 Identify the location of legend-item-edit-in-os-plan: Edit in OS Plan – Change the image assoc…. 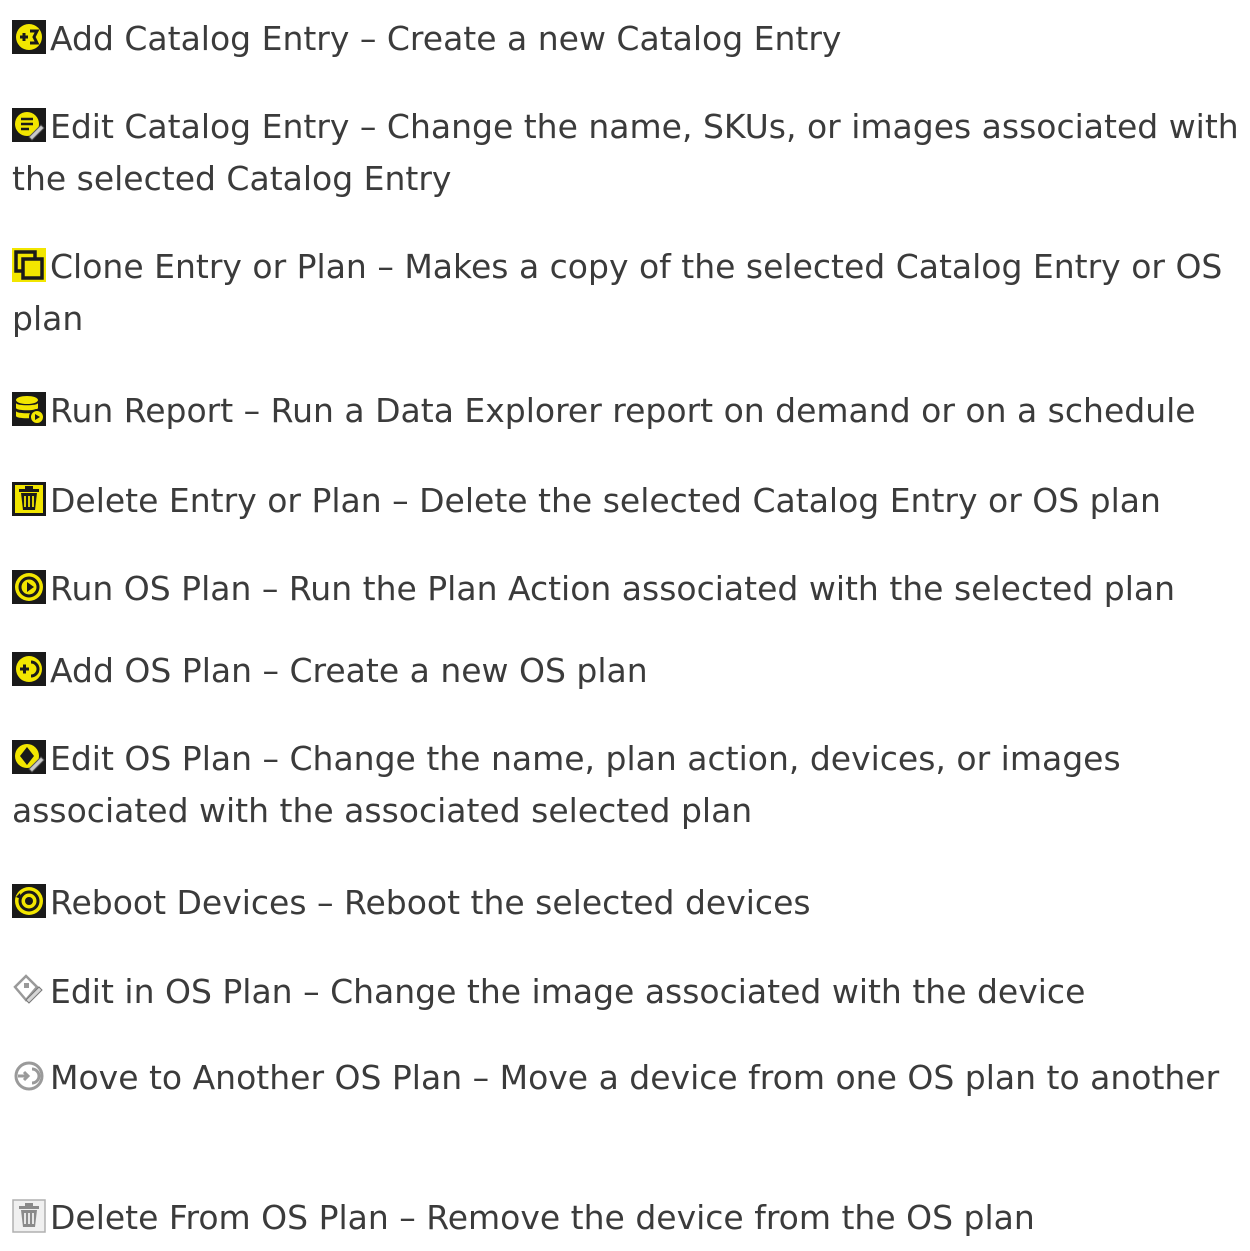
(628, 992).